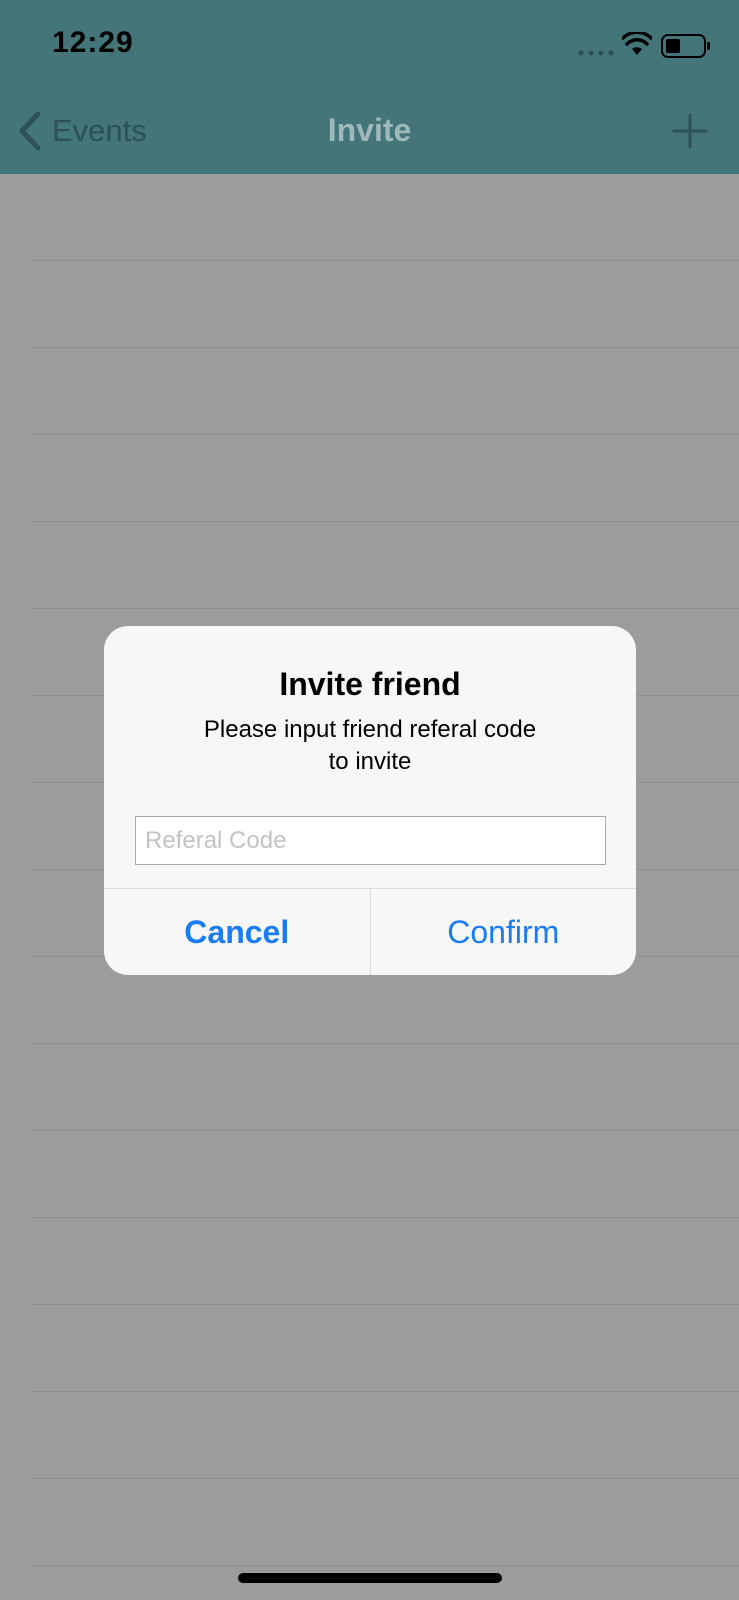  Describe the element at coordinates (237, 932) in the screenshot. I see `cancel-button: Cancel` at that location.